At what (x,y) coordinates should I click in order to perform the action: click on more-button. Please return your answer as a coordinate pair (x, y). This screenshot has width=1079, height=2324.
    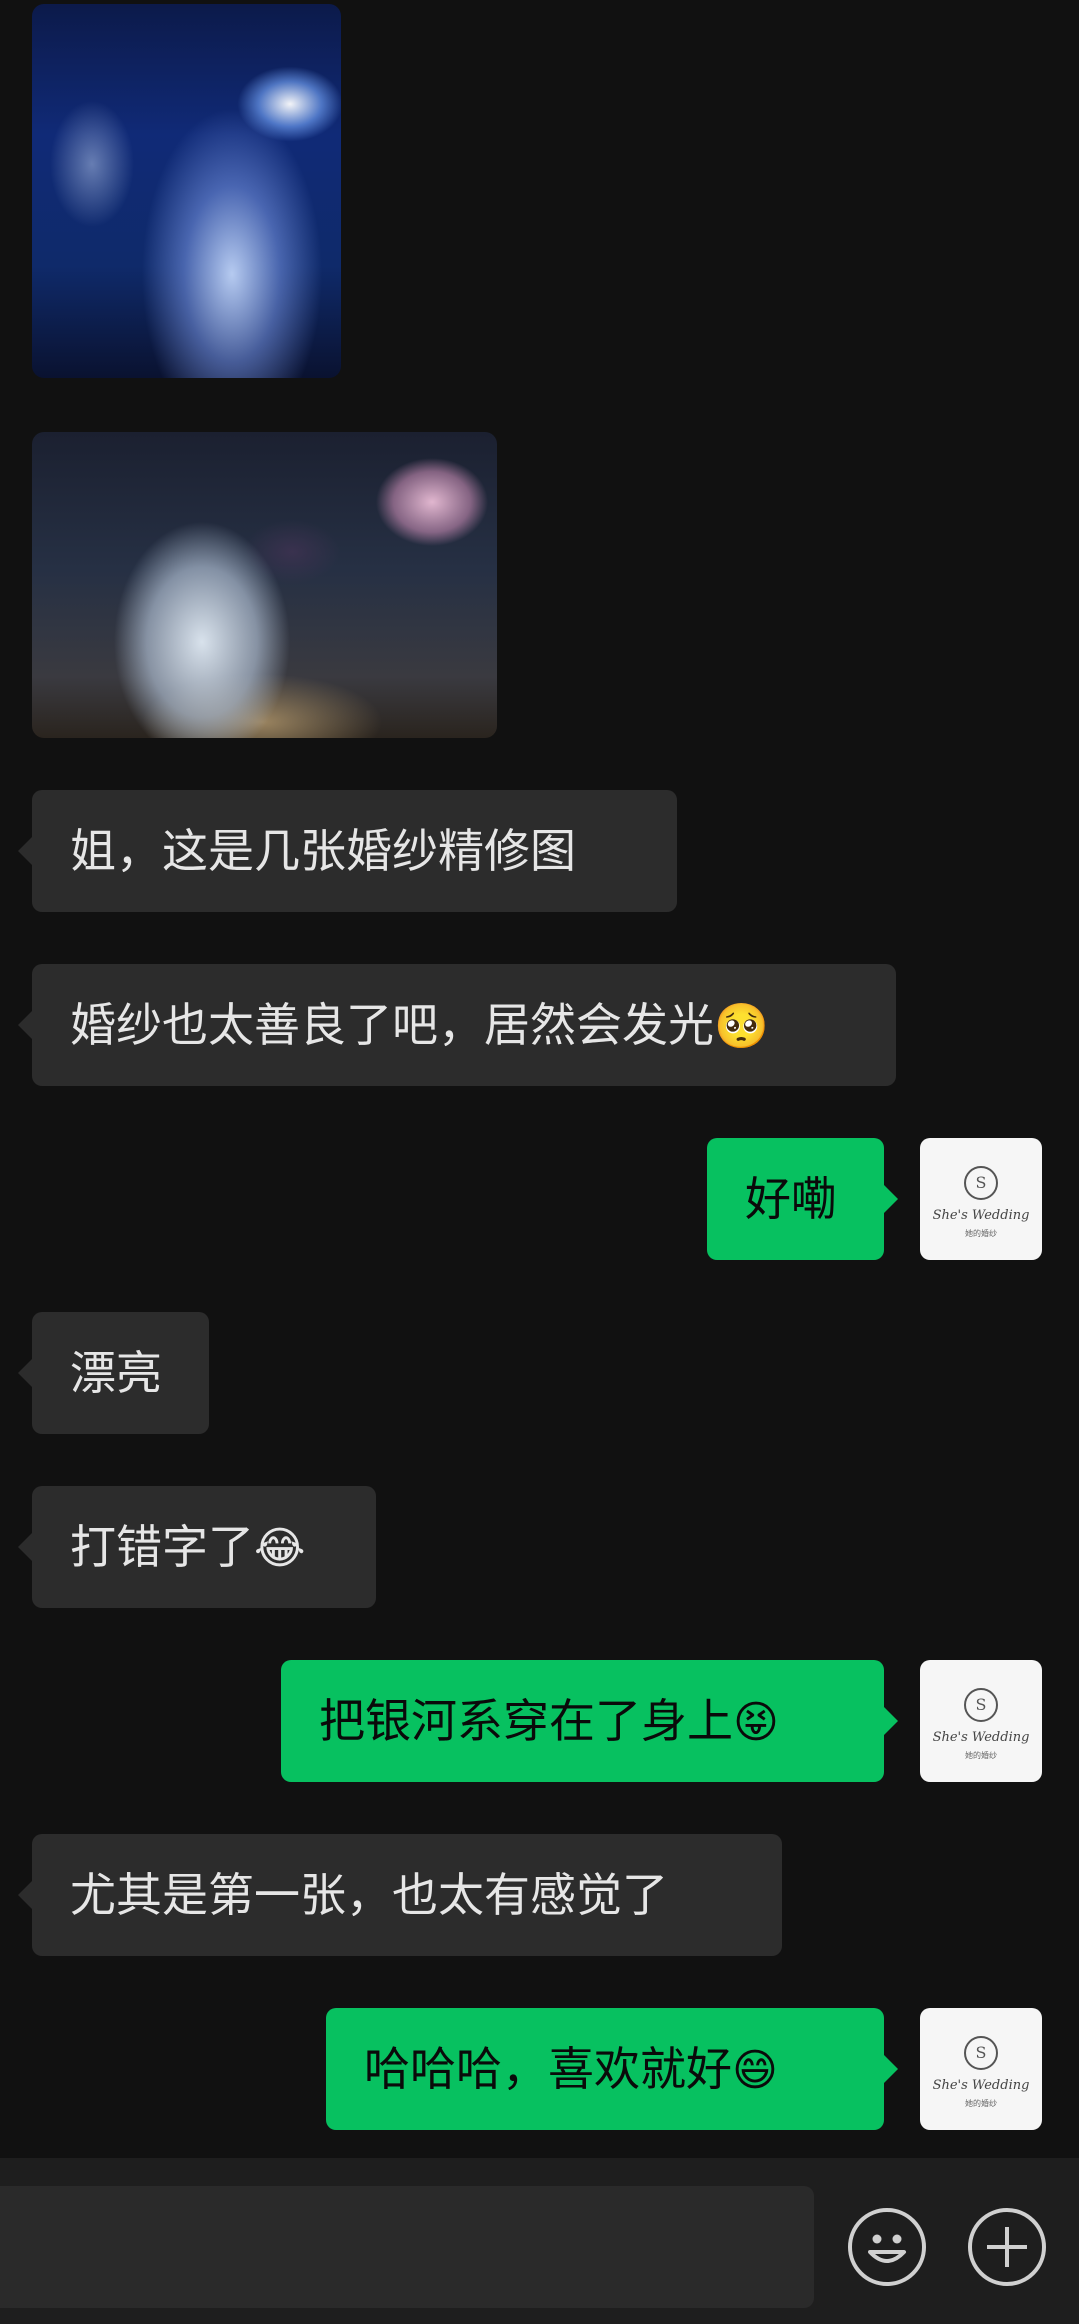
    Looking at the image, I should click on (1007, 2247).